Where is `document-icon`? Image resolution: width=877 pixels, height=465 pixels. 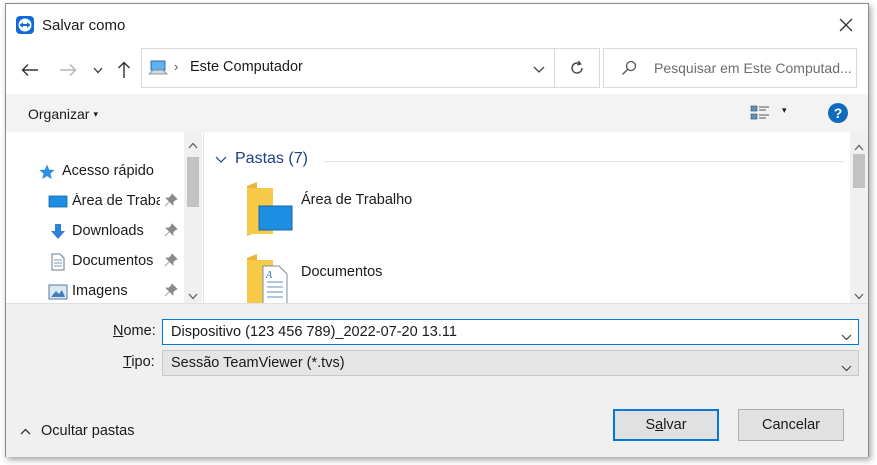
document-icon is located at coordinates (58, 263).